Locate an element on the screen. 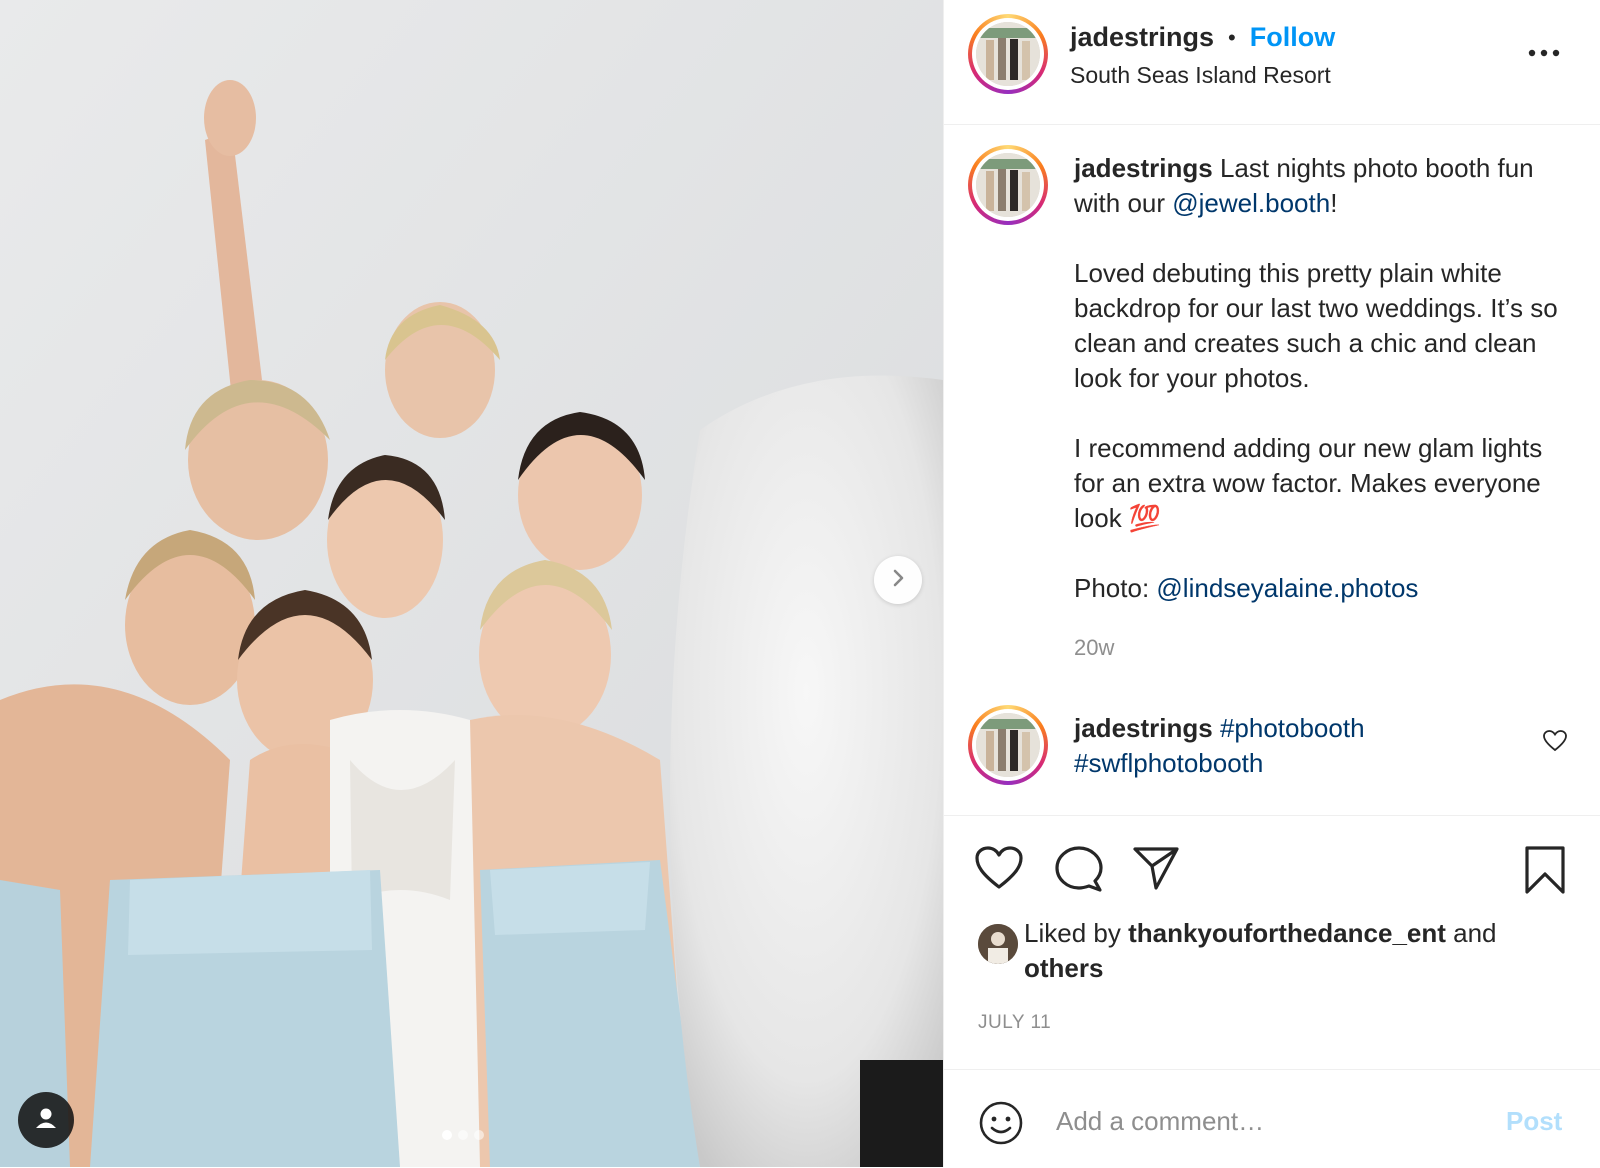 The image size is (1600, 1168). emoji-button is located at coordinates (1001, 1125).